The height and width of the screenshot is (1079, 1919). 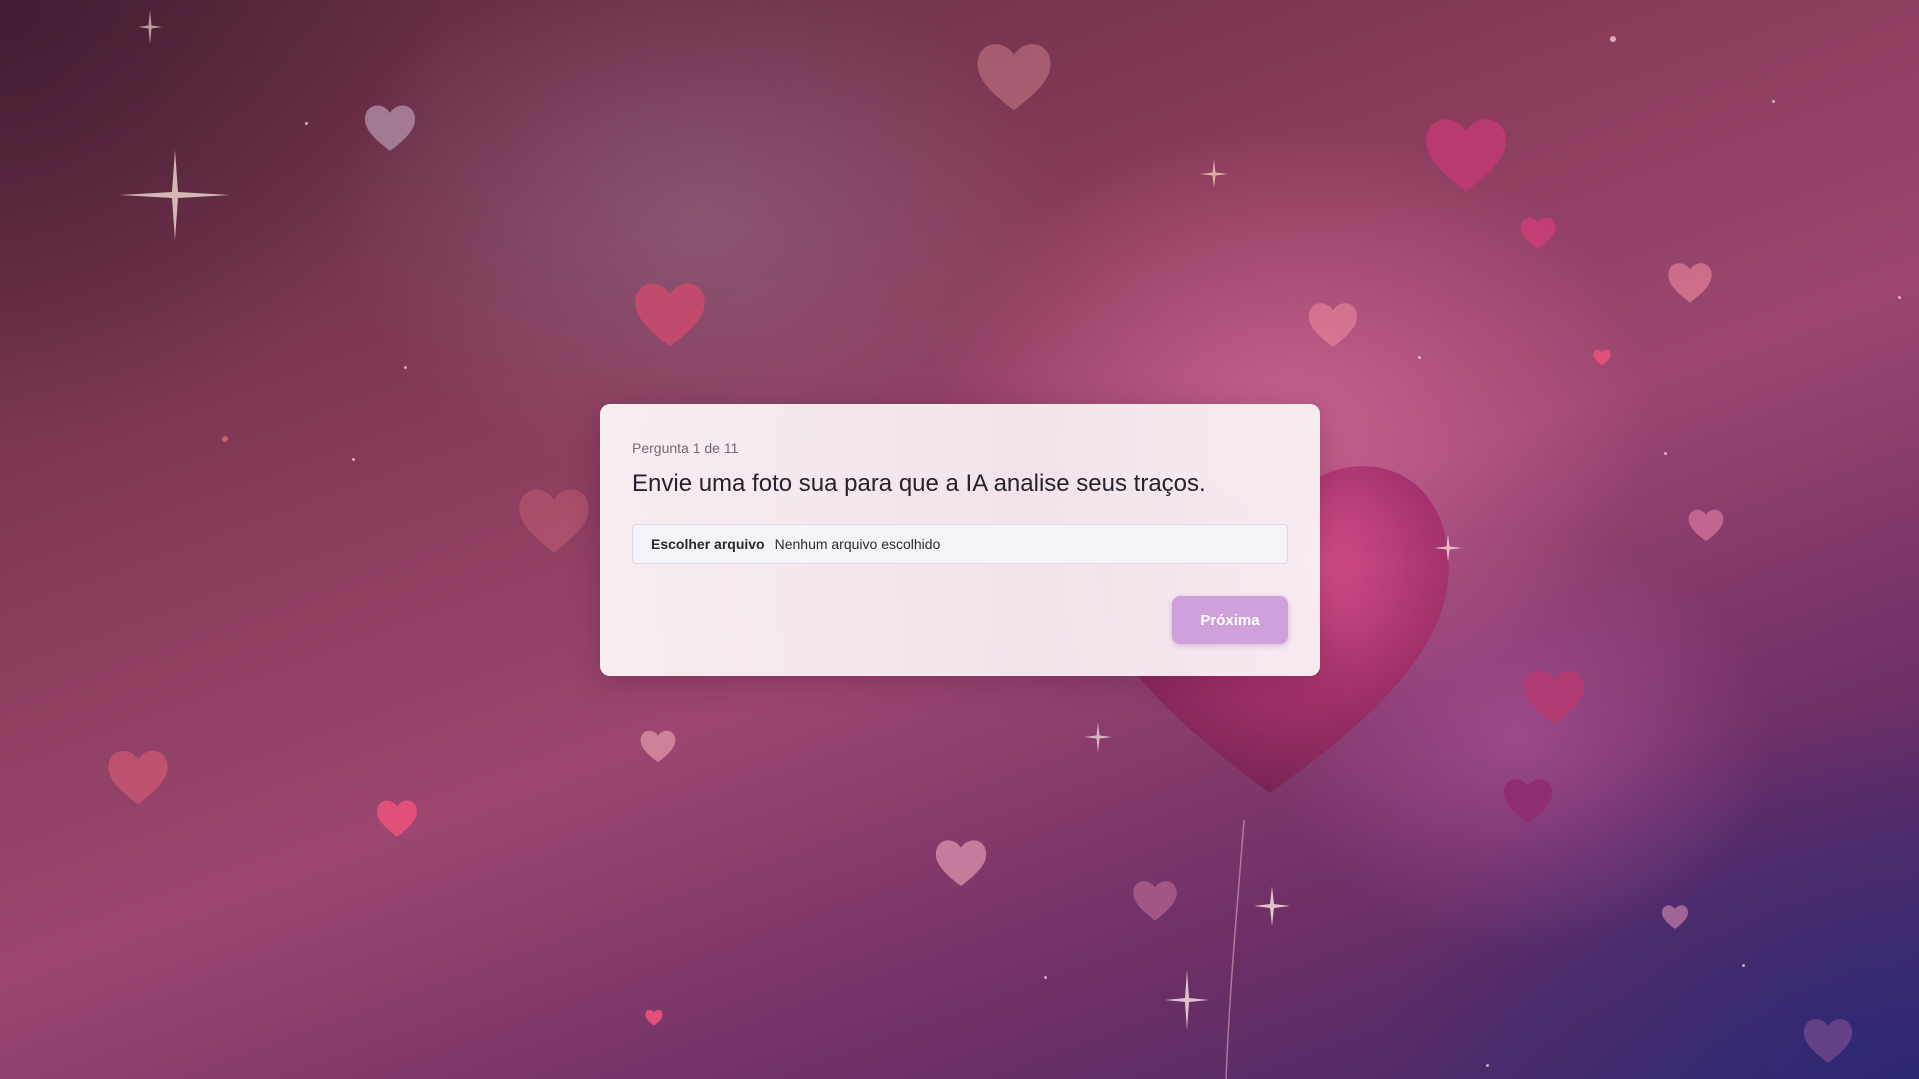 What do you see at coordinates (857, 544) in the screenshot?
I see `file-status-text: Nenhum arquivo escolhido` at bounding box center [857, 544].